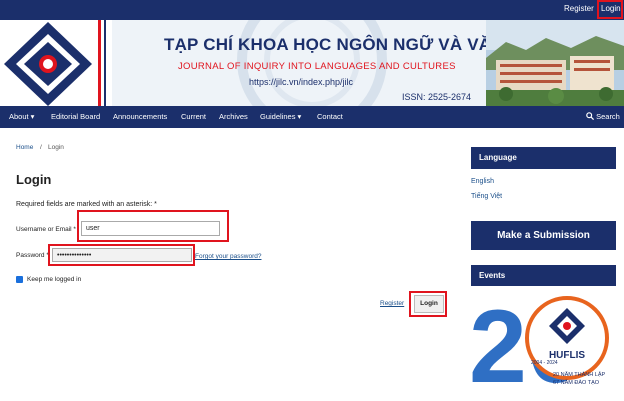 The image size is (624, 401). What do you see at coordinates (21, 116) in the screenshot?
I see `nav-about: About ▾` at bounding box center [21, 116].